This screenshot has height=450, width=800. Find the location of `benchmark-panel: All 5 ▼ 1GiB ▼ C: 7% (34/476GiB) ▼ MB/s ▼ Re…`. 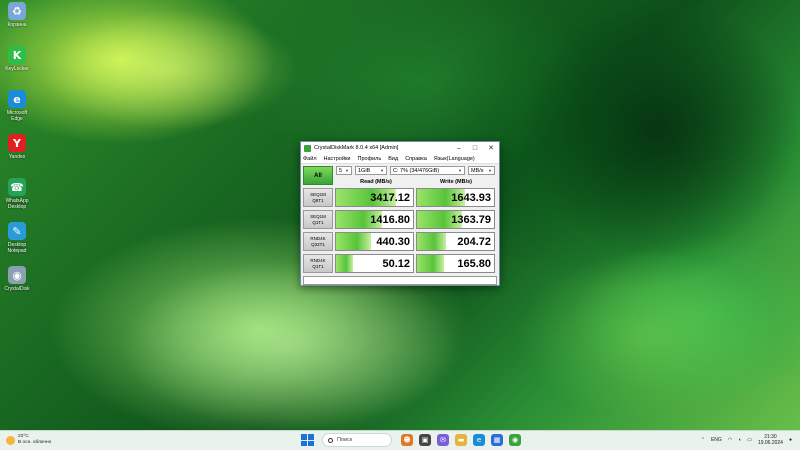

benchmark-panel: All 5 ▼ 1GiB ▼ C: 7% (34/476GiB) ▼ MB/s ▼ Re… is located at coordinates (400, 225).